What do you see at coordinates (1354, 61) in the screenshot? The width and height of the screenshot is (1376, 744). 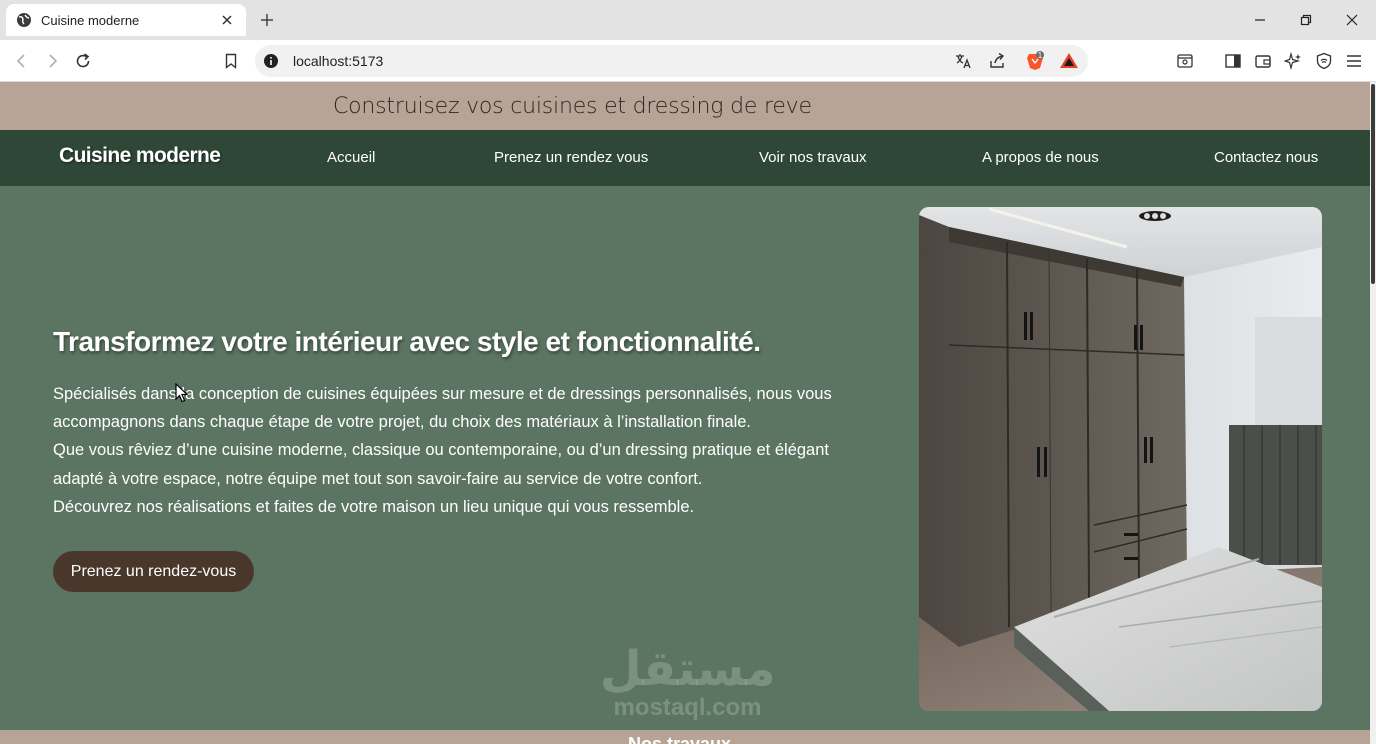 I see `menu-icon` at bounding box center [1354, 61].